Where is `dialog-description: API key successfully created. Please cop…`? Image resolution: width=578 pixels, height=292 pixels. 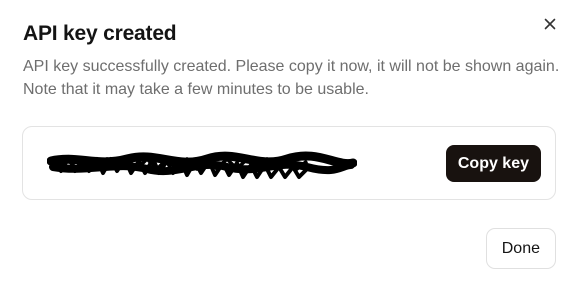
dialog-description: API key successfully created. Please cop… is located at coordinates (291, 78).